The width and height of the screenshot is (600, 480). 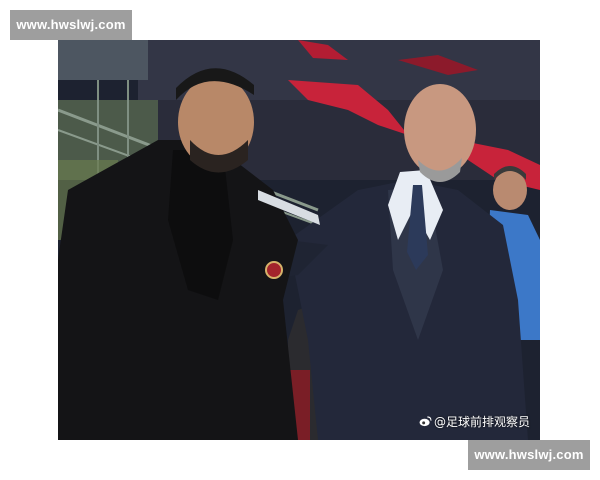 What do you see at coordinates (440, 130) in the screenshot?
I see `spalletti-head` at bounding box center [440, 130].